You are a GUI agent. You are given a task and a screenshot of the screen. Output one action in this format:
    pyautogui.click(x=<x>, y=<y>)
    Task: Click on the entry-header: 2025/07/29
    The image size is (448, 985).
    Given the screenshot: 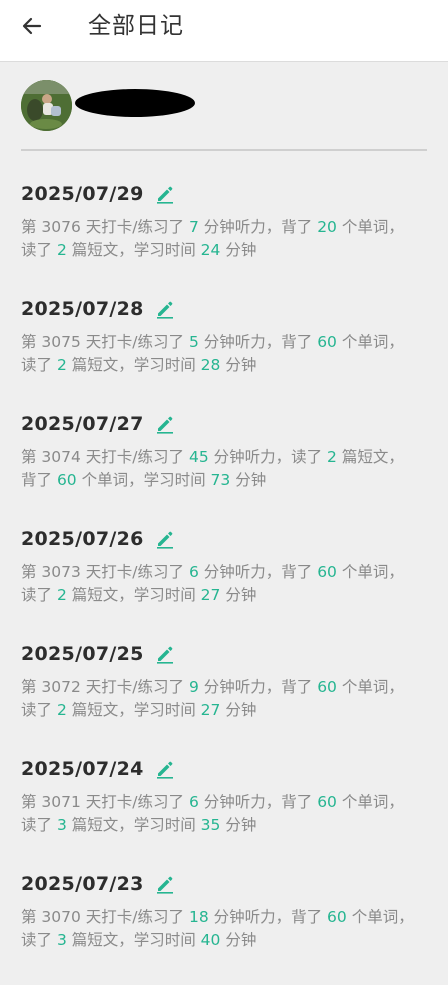 What is the action you would take?
    pyautogui.click(x=224, y=194)
    